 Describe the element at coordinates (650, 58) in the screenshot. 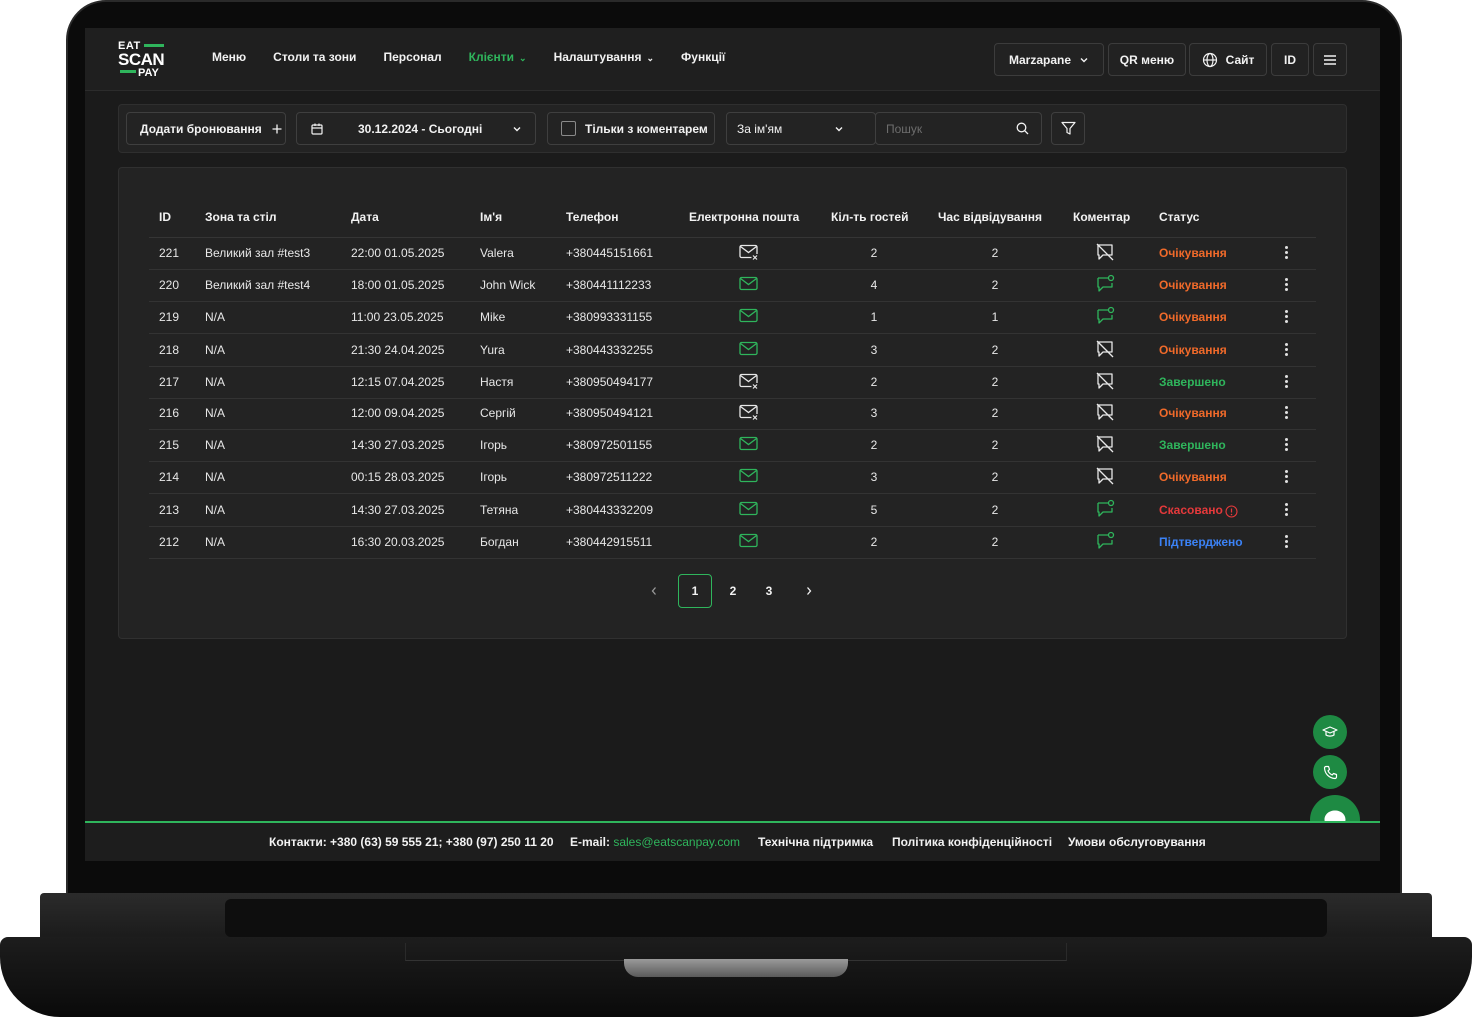

I see `chevron-down-icon: ⌄` at that location.